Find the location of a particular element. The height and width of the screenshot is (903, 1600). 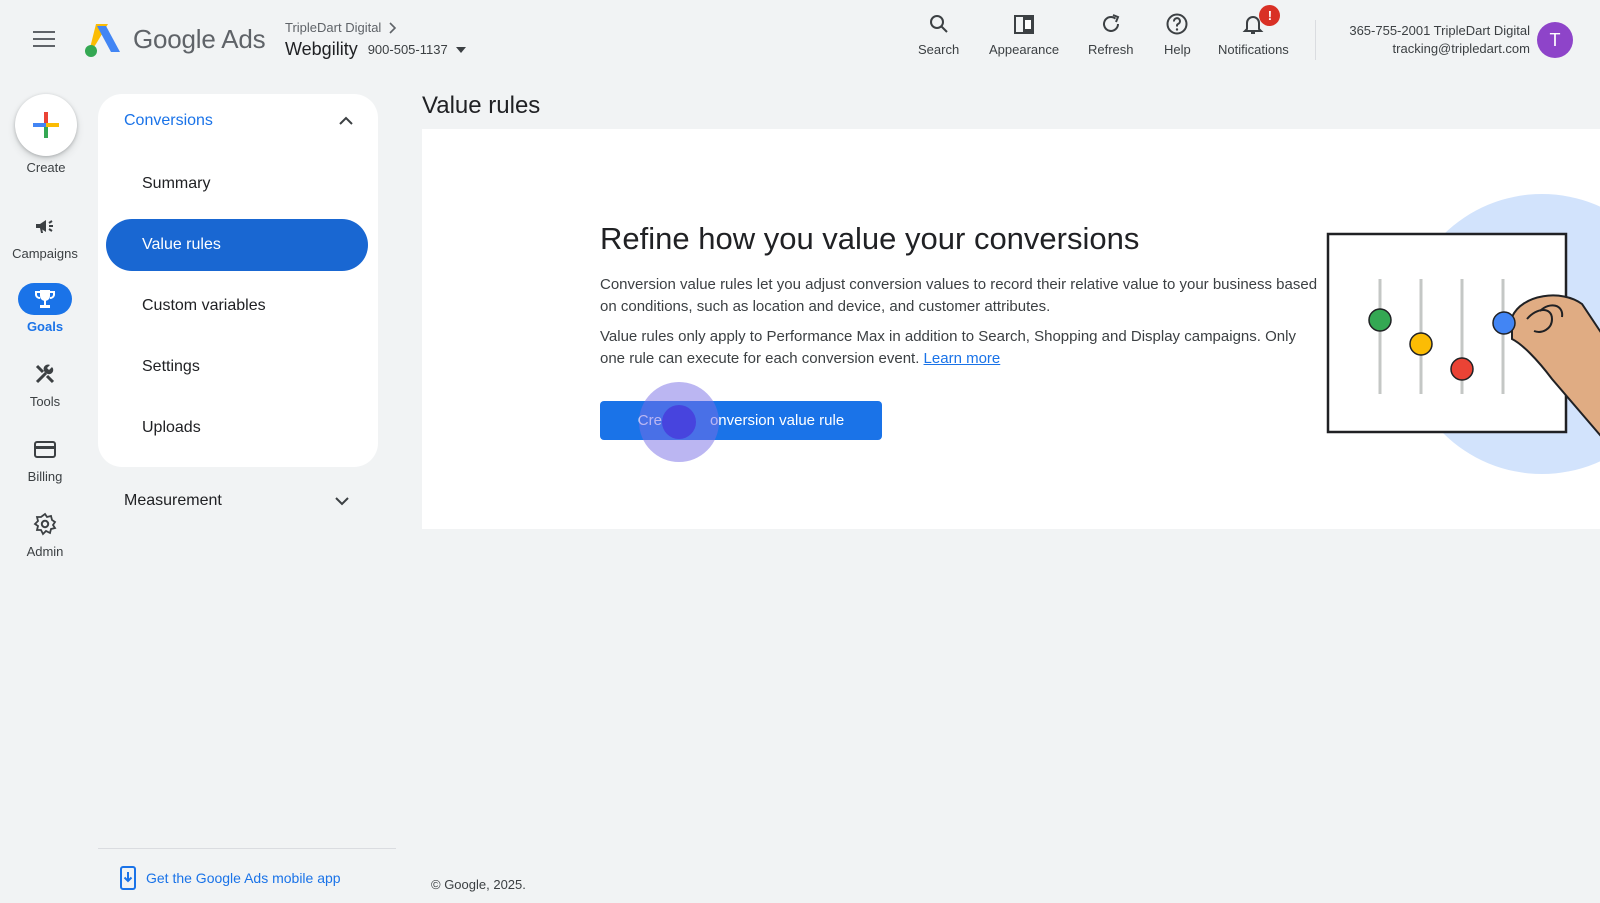

help-button: Help is located at coordinates (1177, 34).